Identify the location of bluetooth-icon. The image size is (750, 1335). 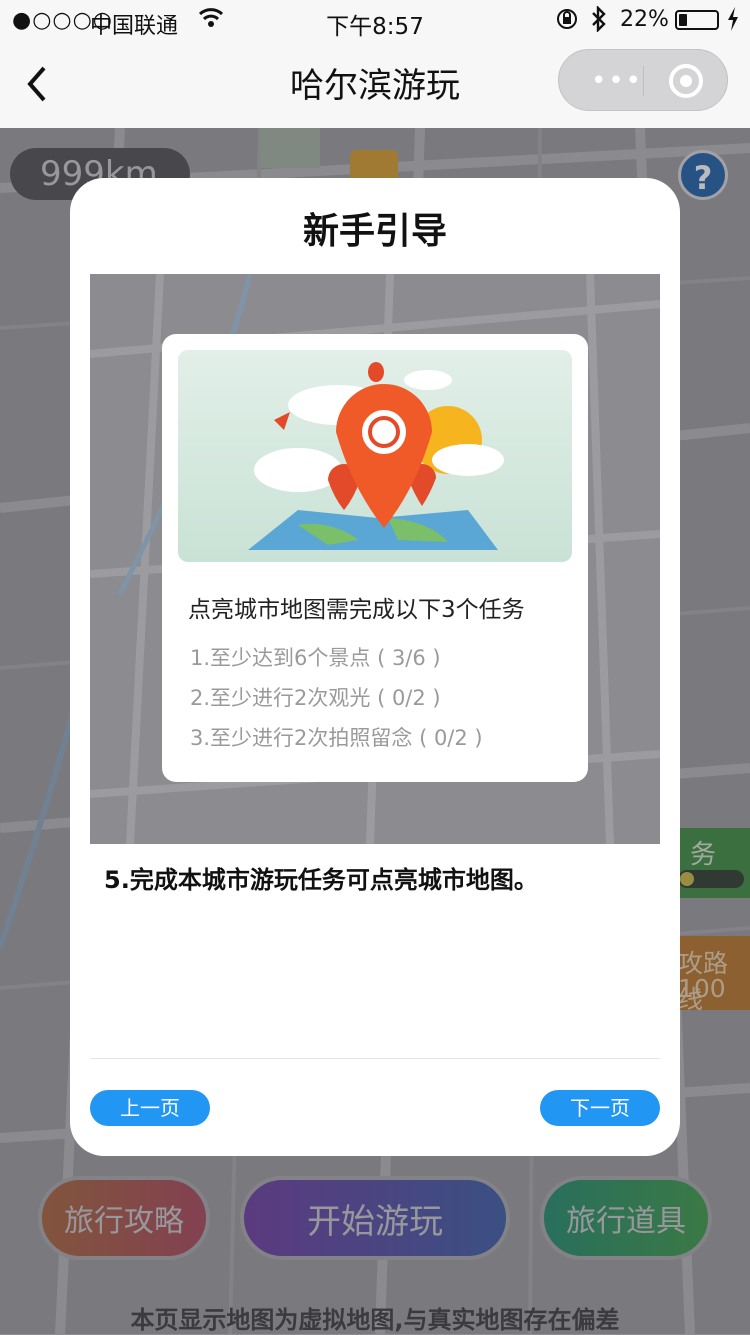
(599, 21).